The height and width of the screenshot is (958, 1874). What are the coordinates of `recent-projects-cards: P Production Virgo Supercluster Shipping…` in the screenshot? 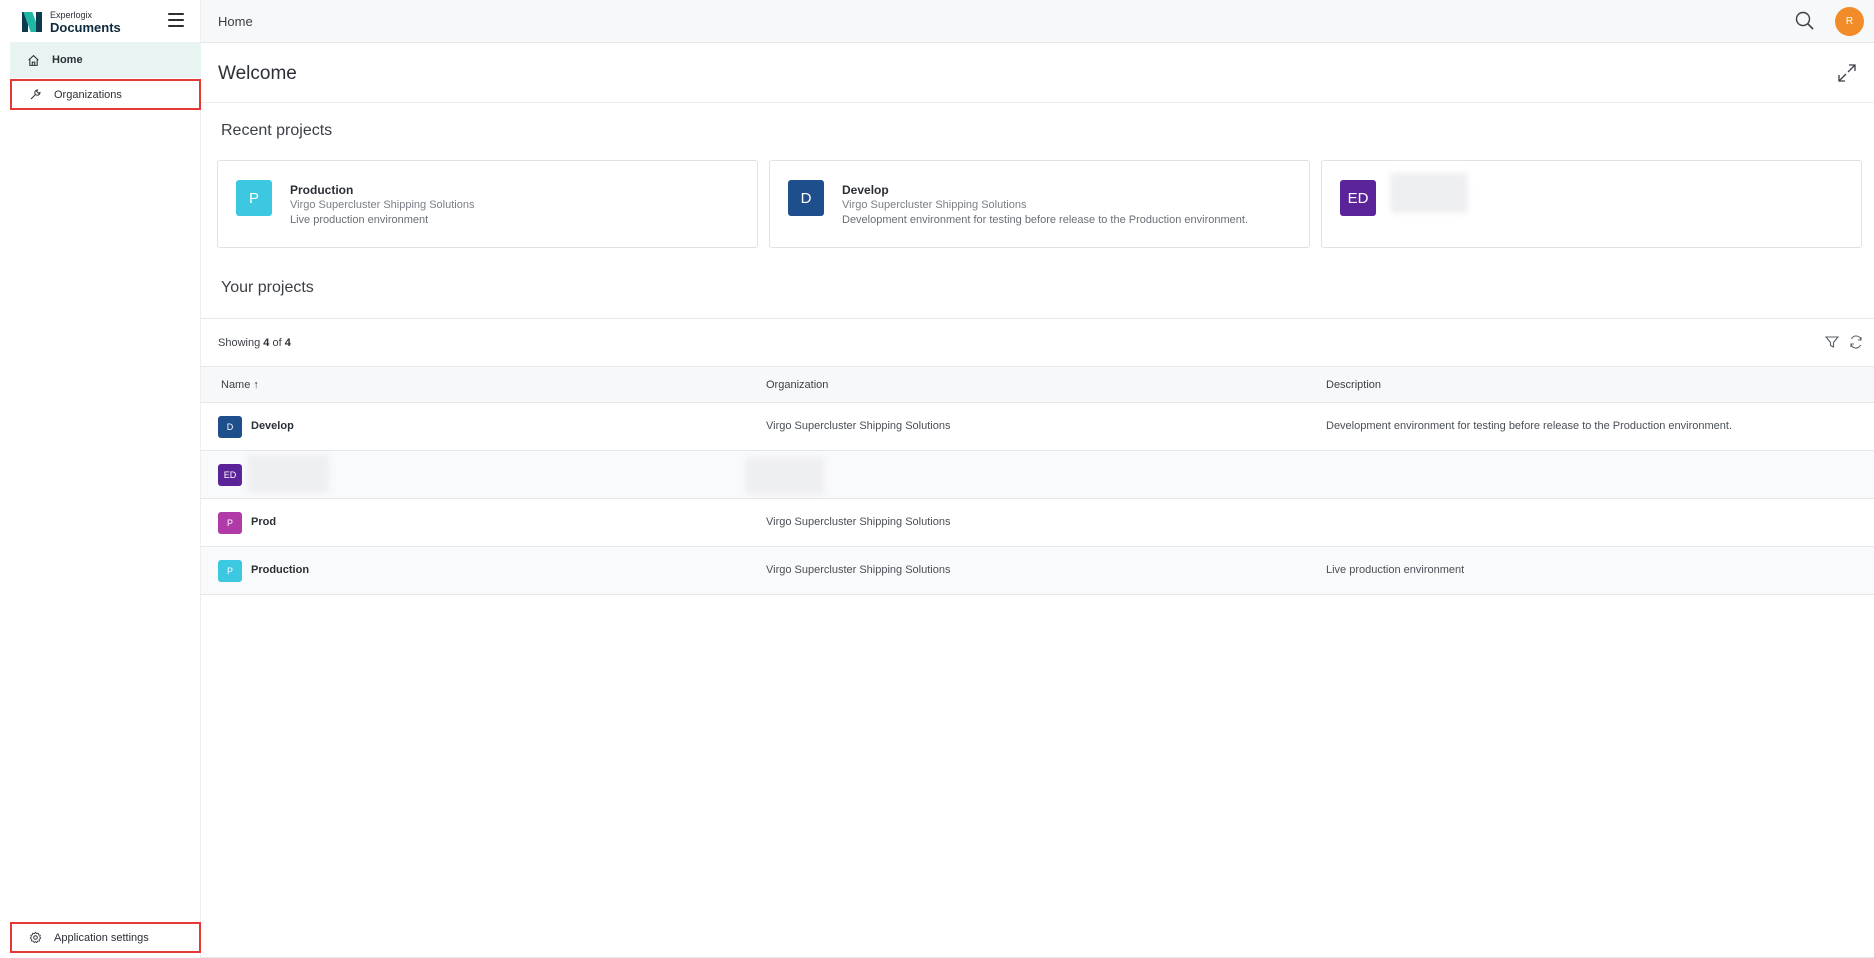 It's located at (1039, 204).